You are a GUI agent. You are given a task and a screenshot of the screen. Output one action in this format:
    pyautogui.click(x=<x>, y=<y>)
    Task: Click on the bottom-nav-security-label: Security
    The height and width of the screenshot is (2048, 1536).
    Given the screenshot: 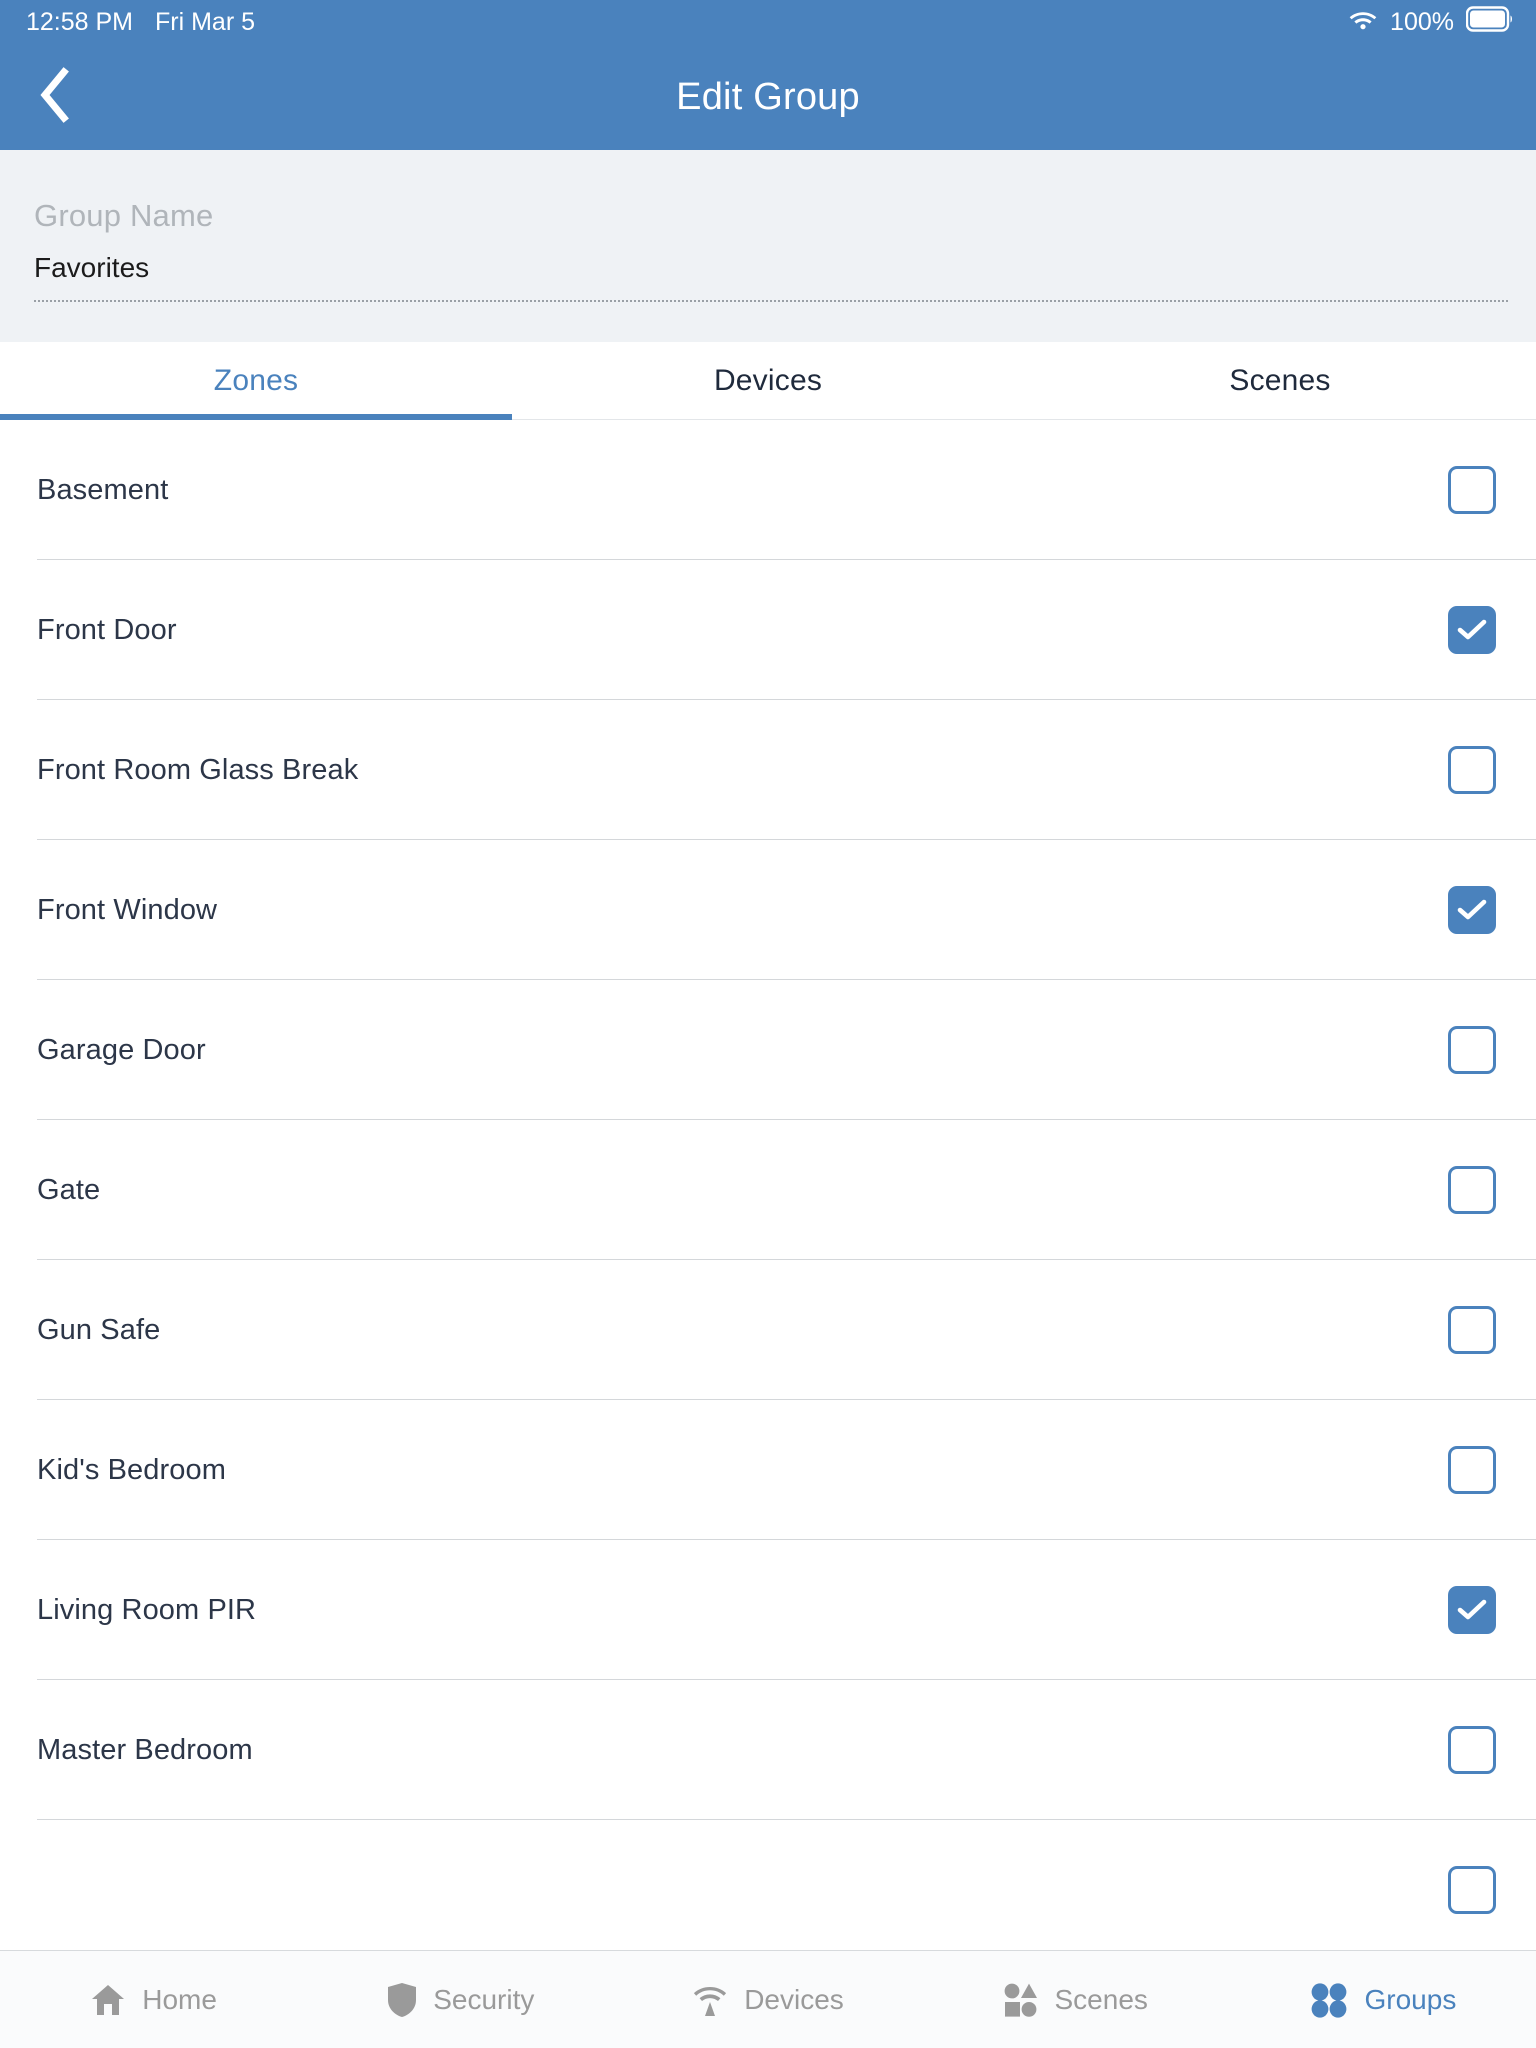 What is the action you would take?
    pyautogui.click(x=484, y=1999)
    